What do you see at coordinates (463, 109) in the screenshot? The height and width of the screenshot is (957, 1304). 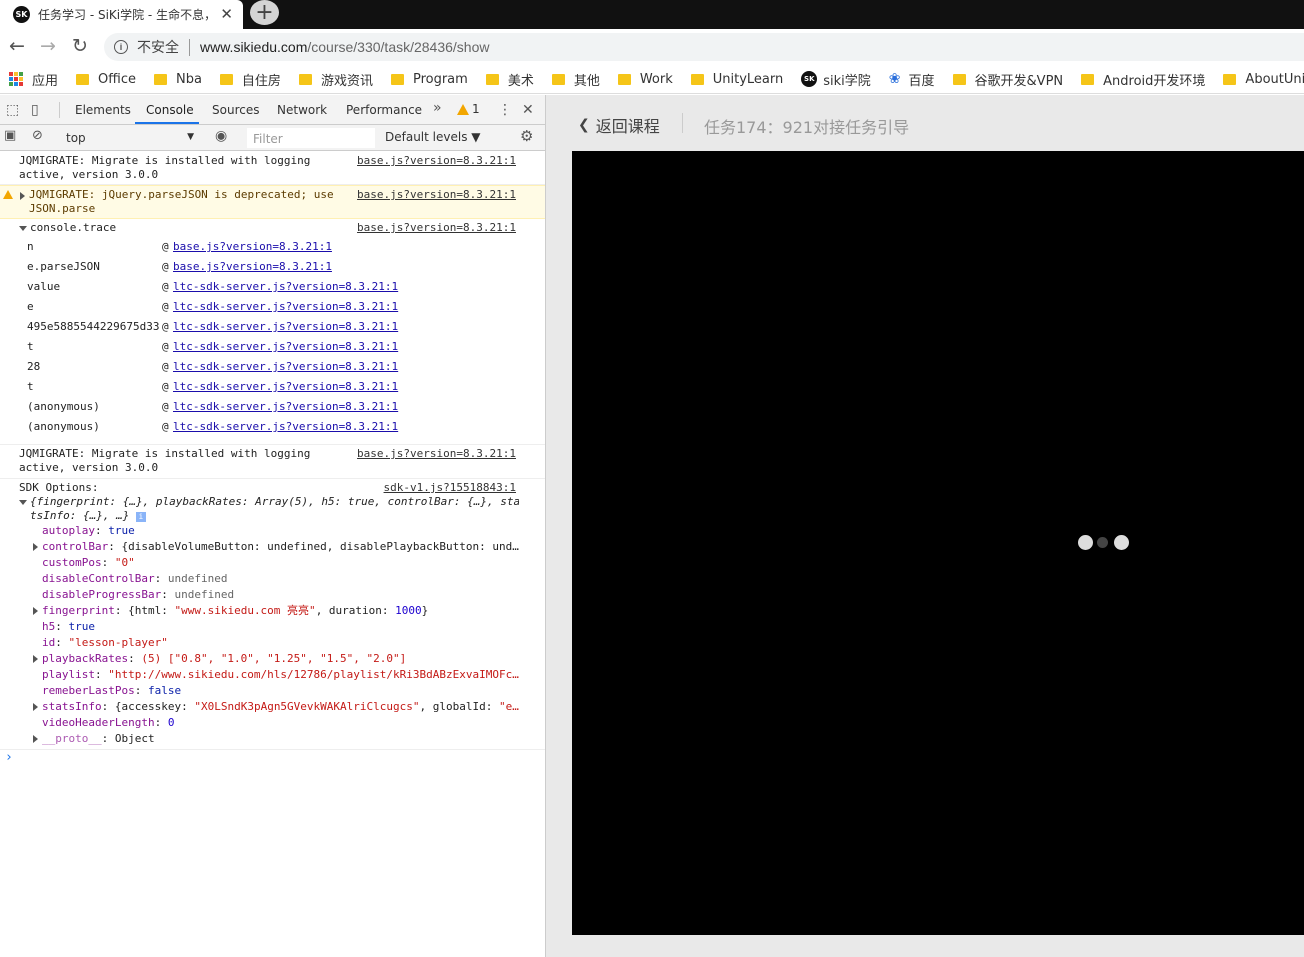 I see `warning-icon` at bounding box center [463, 109].